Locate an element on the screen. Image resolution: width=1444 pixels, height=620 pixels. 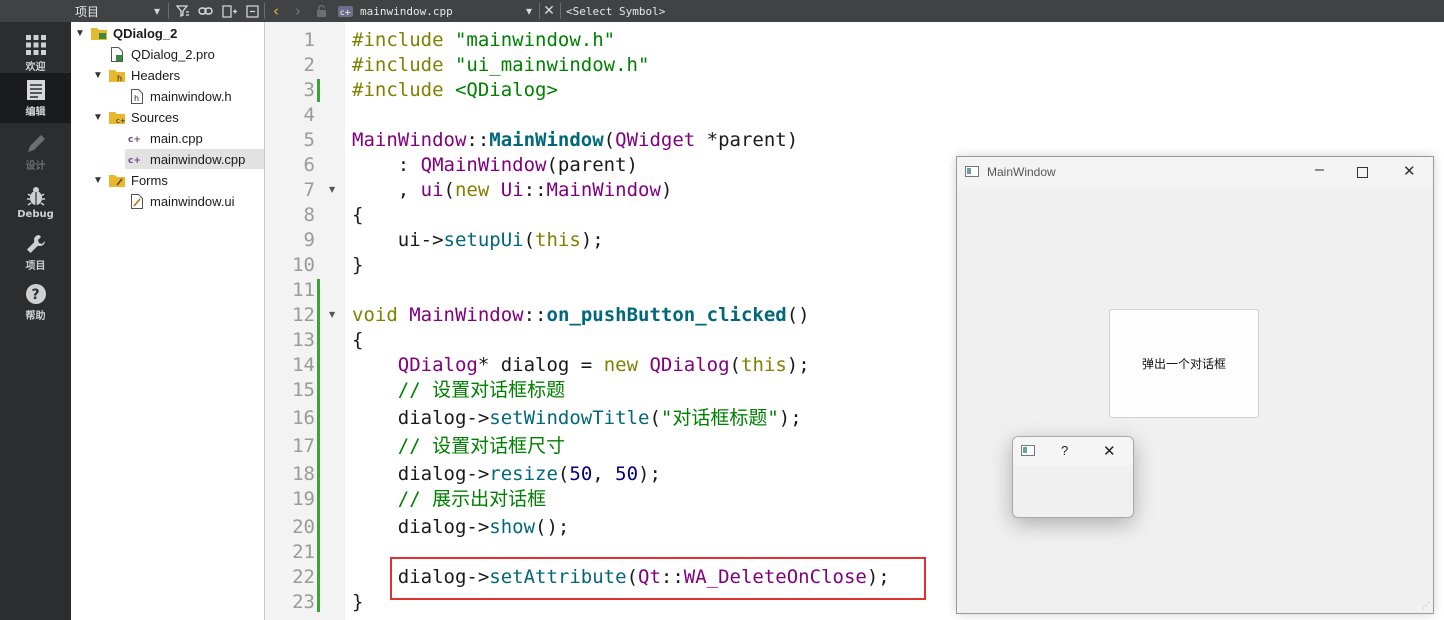
mode-edit: 编辑 is located at coordinates (35, 98).